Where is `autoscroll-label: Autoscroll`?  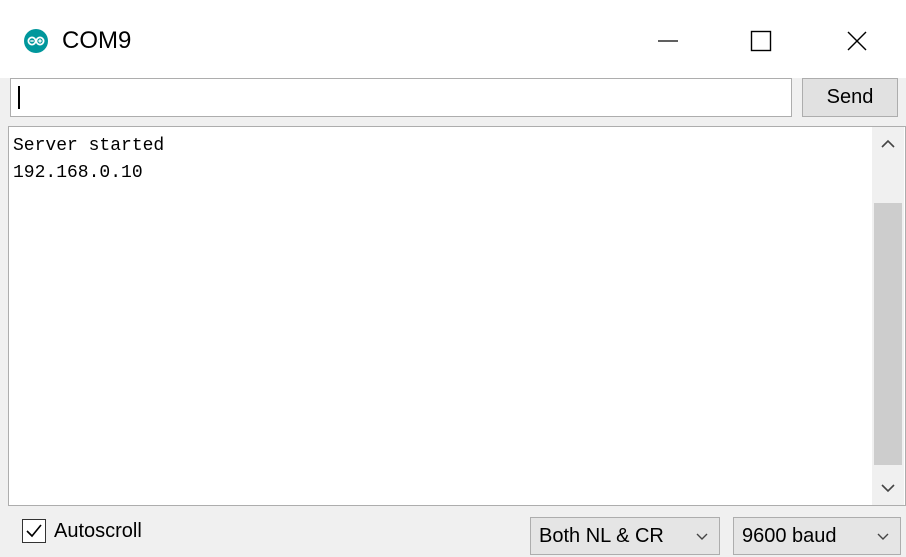
autoscroll-label: Autoscroll is located at coordinates (98, 530).